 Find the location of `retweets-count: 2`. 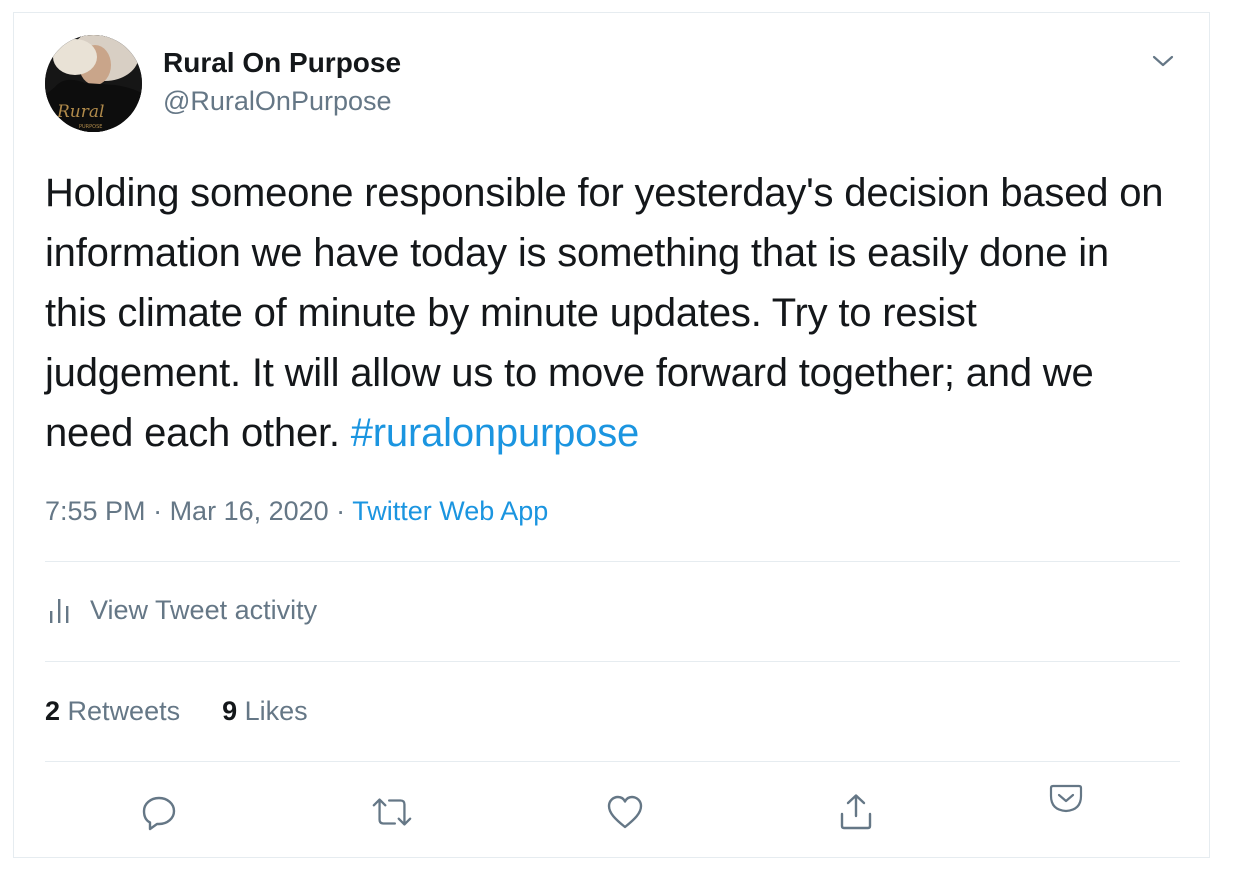

retweets-count: 2 is located at coordinates (53, 711).